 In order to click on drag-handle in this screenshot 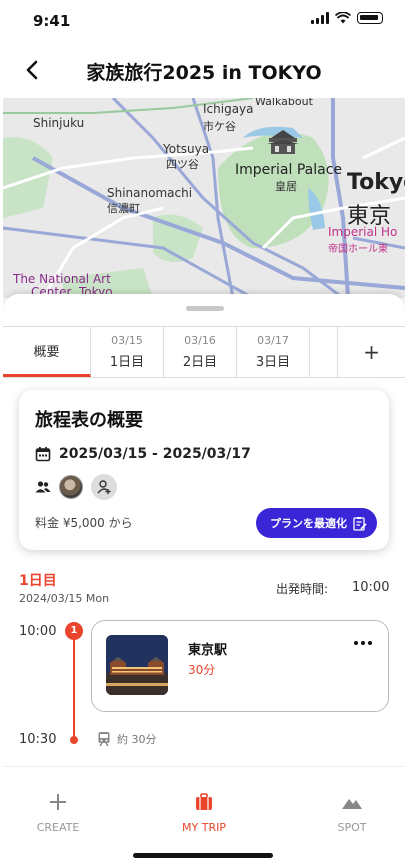, I will do `click(205, 308)`.